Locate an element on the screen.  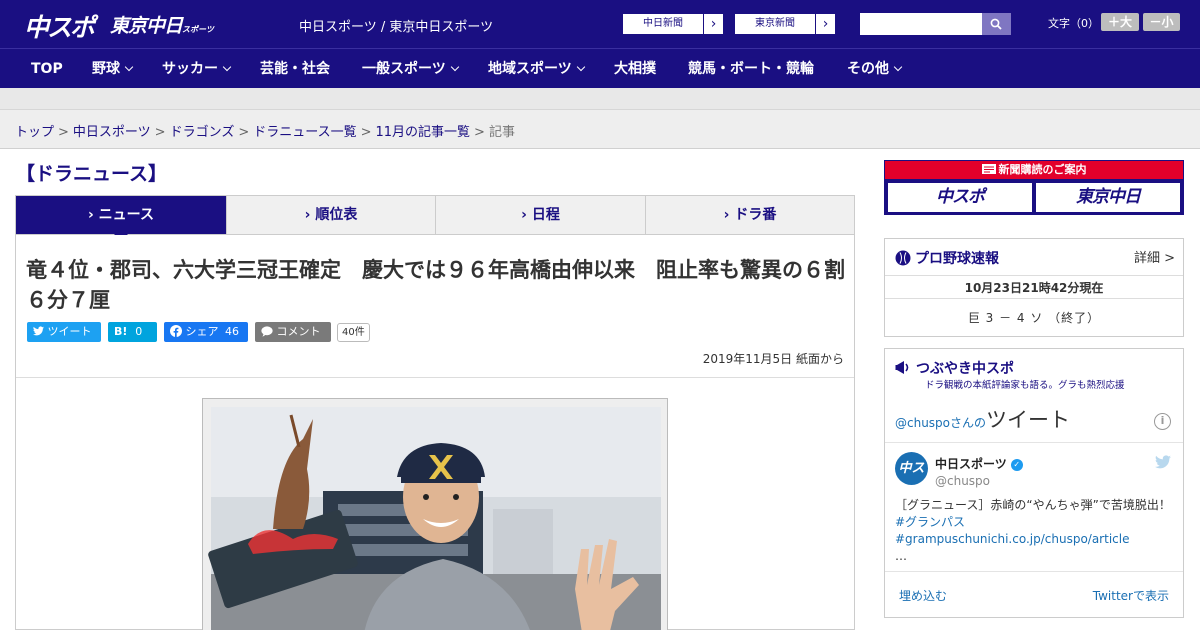
tweet-text-line-1: ［グラニュース］赤崎の“やんちゃ弾”で苦境脱出！ is located at coordinates (1033, 505).